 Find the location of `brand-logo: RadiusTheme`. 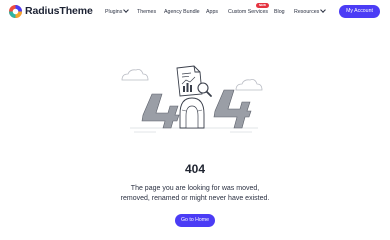

brand-logo: RadiusTheme is located at coordinates (51, 11).